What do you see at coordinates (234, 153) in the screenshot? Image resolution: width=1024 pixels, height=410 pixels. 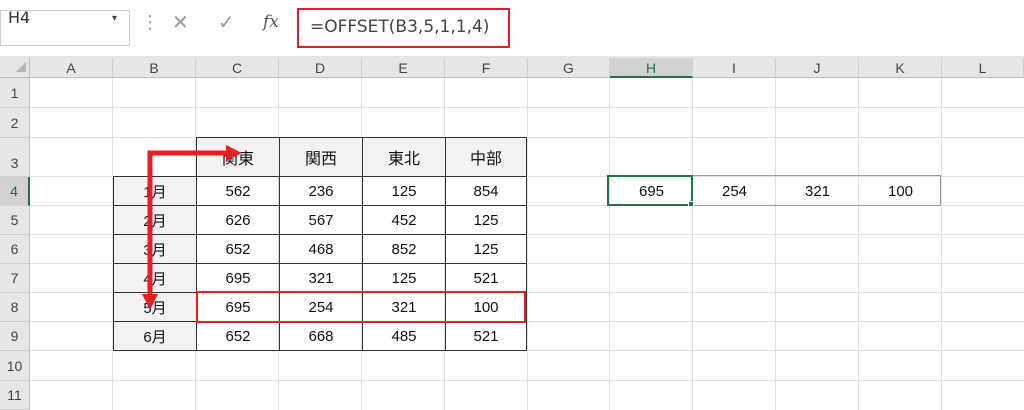 I see `right-arrow-head` at bounding box center [234, 153].